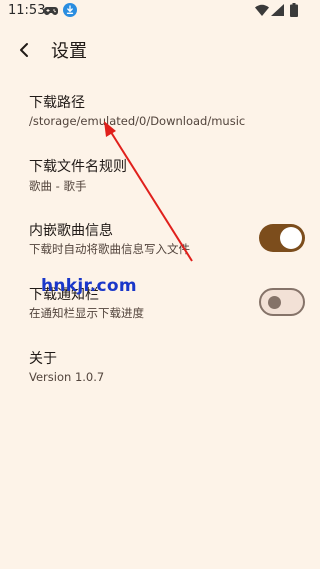  What do you see at coordinates (43, 359) in the screenshot?
I see `setting-title: 关于` at bounding box center [43, 359].